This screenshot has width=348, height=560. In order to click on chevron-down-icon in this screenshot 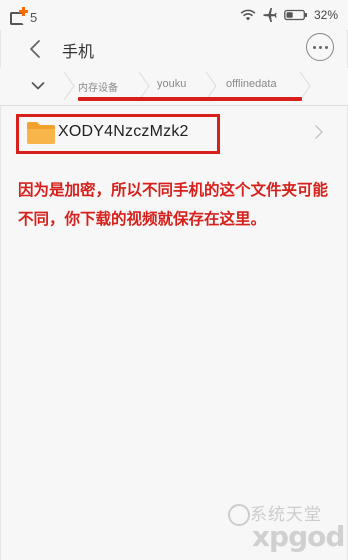, I will do `click(38, 86)`.